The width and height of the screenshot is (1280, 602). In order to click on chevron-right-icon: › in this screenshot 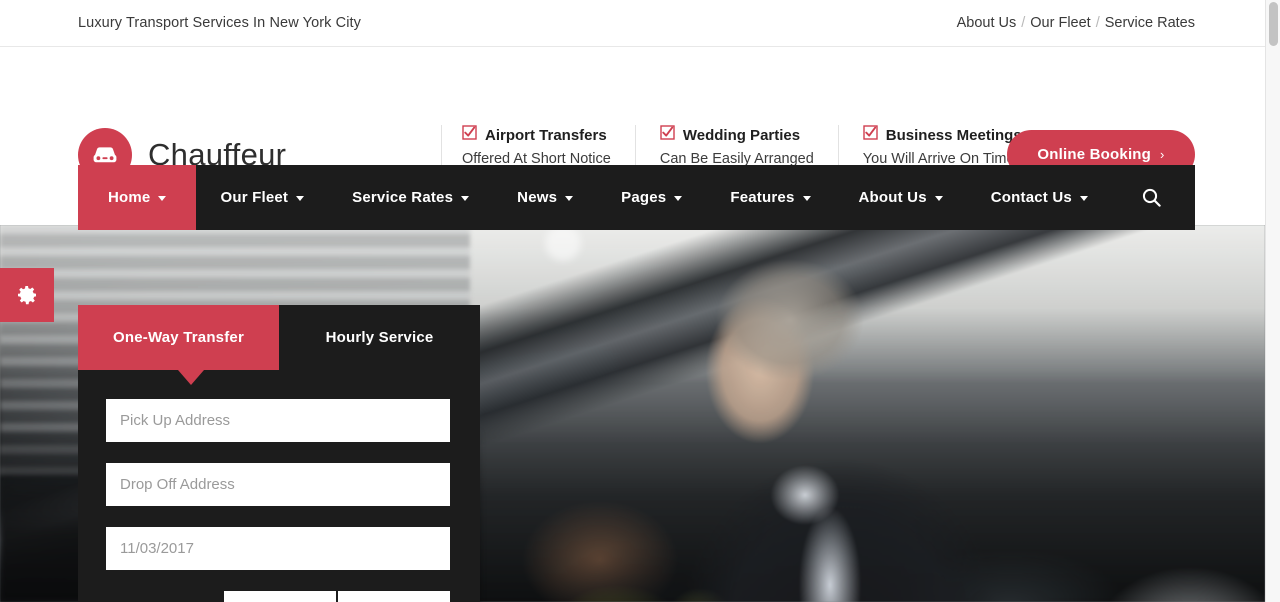, I will do `click(1162, 154)`.